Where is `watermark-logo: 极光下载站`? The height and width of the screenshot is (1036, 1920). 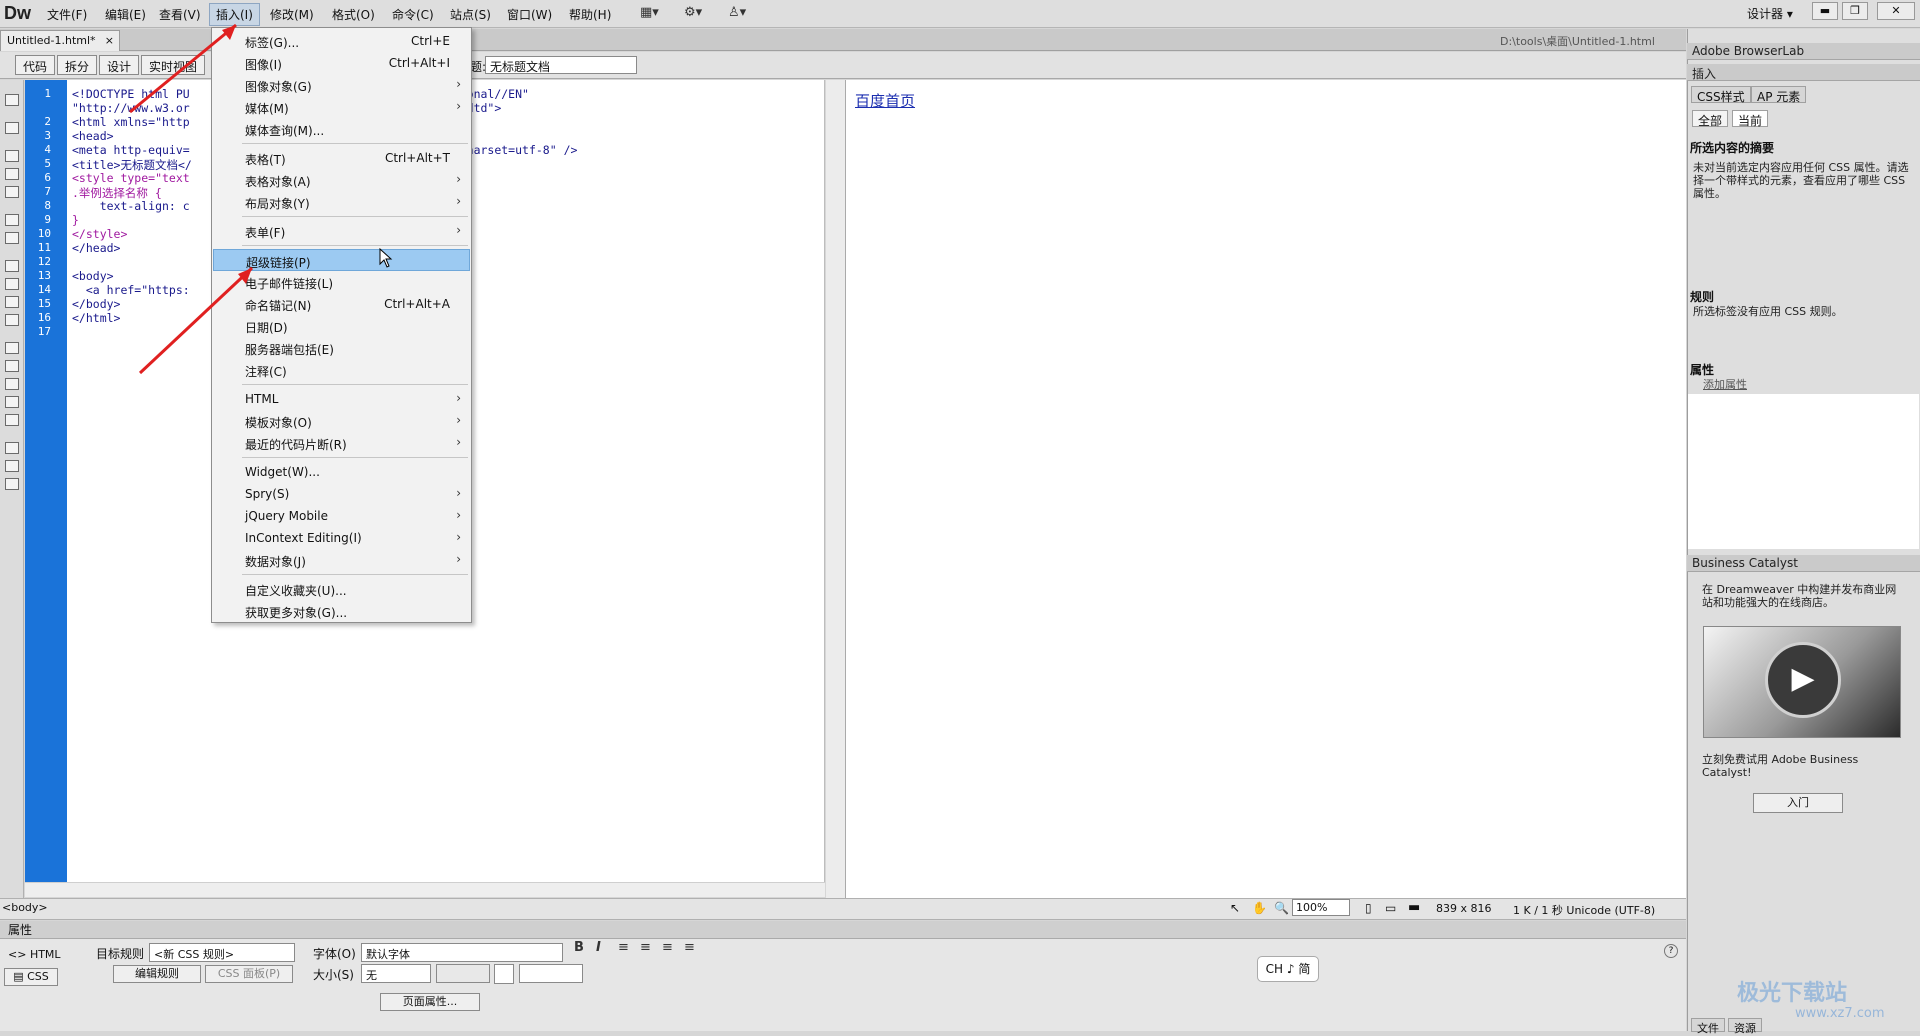
watermark-logo: 极光下载站 is located at coordinates (1792, 993).